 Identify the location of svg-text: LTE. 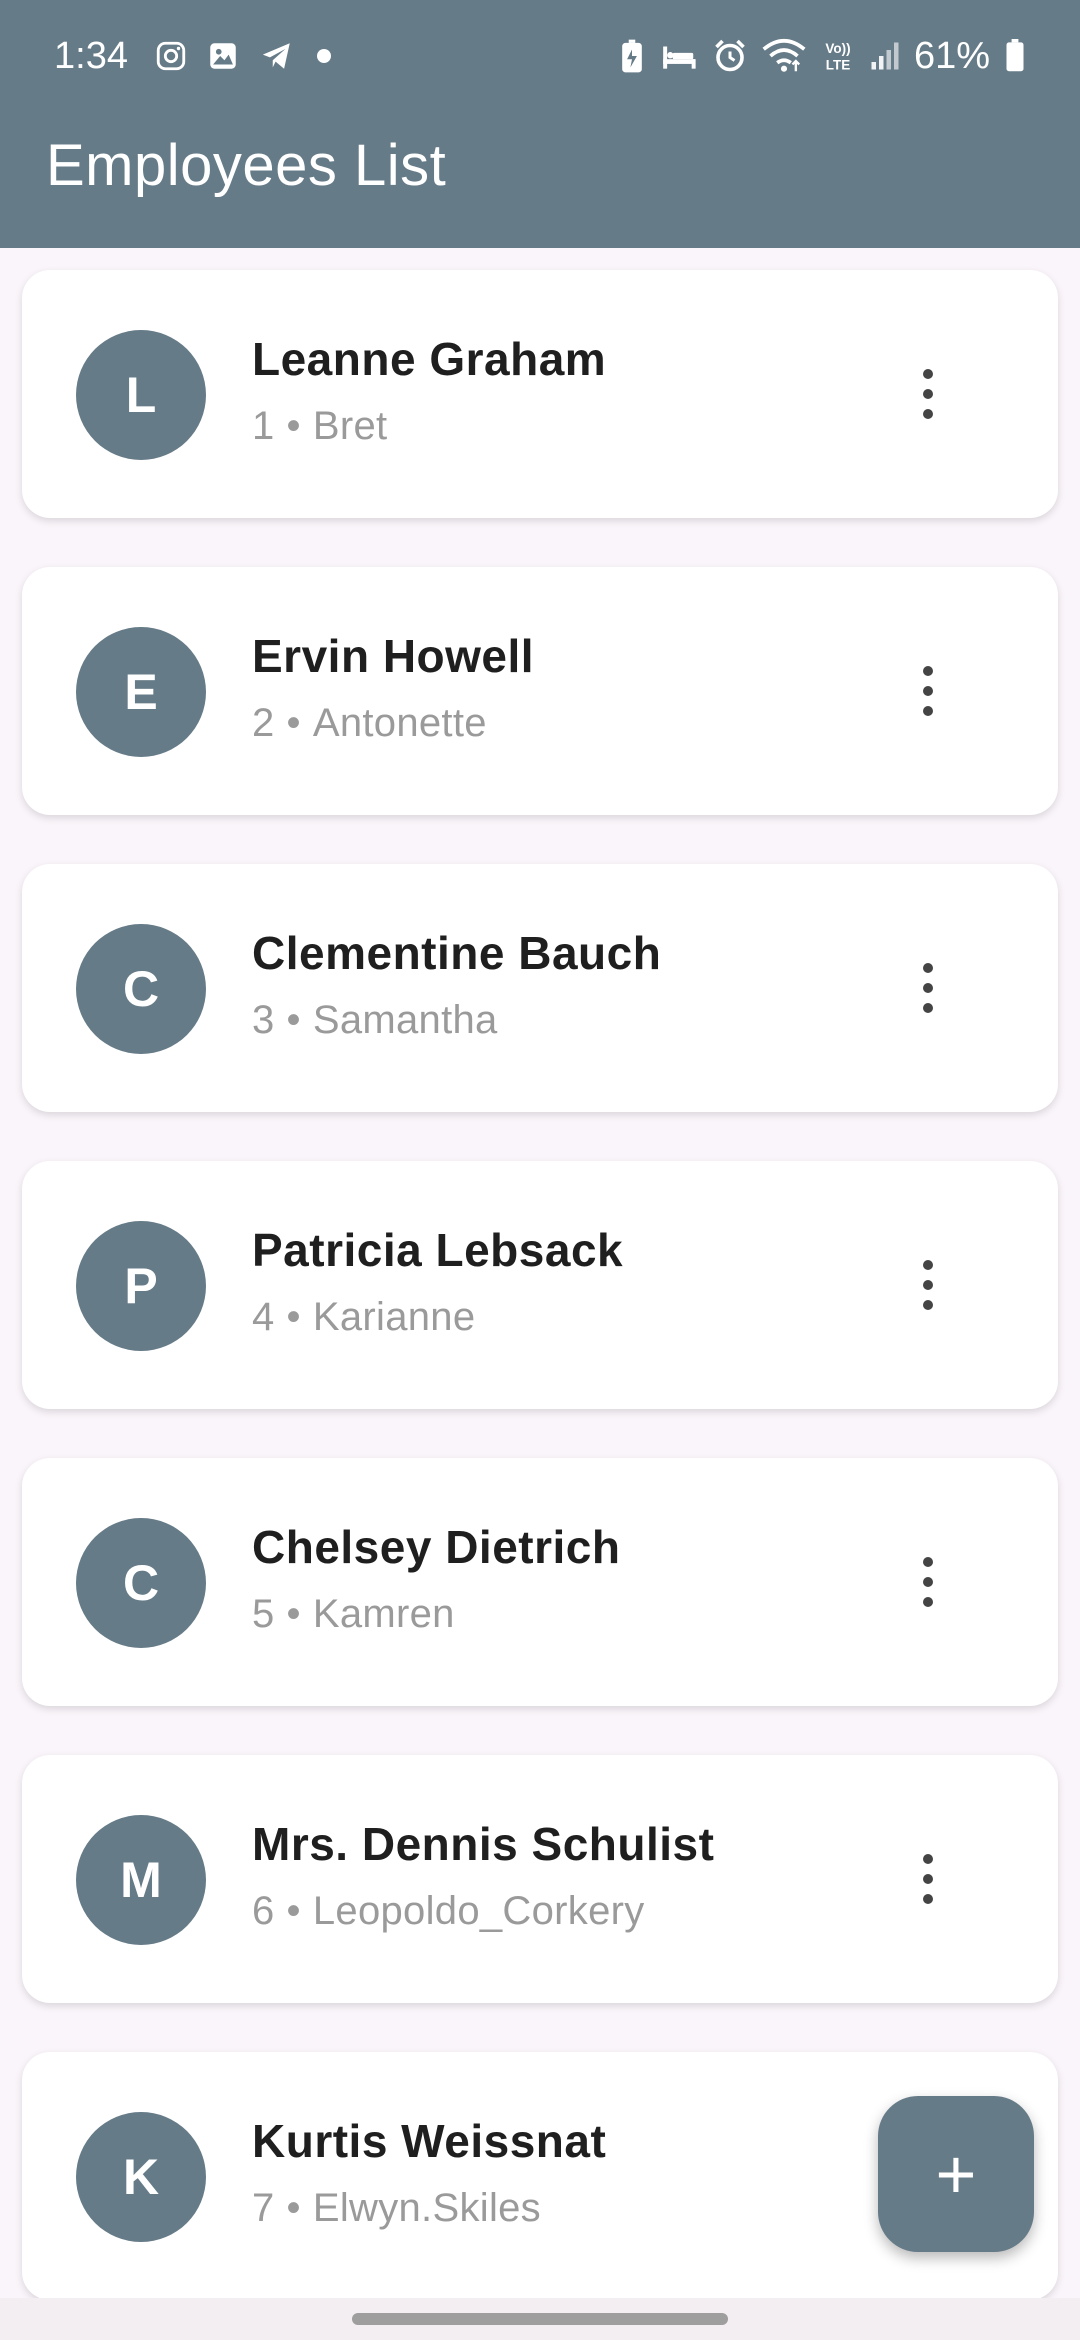
(838, 65).